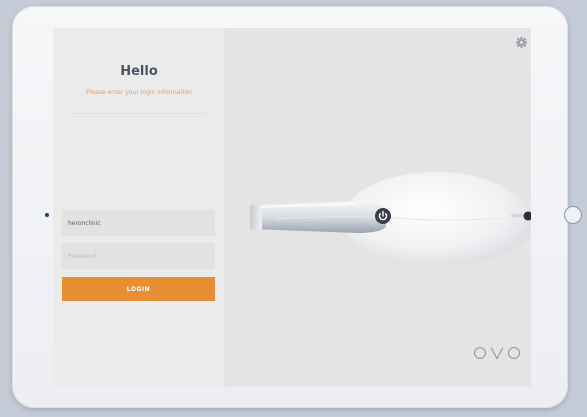 Image resolution: width=587 pixels, height=417 pixels. What do you see at coordinates (497, 353) in the screenshot?
I see `ovo-logo` at bounding box center [497, 353].